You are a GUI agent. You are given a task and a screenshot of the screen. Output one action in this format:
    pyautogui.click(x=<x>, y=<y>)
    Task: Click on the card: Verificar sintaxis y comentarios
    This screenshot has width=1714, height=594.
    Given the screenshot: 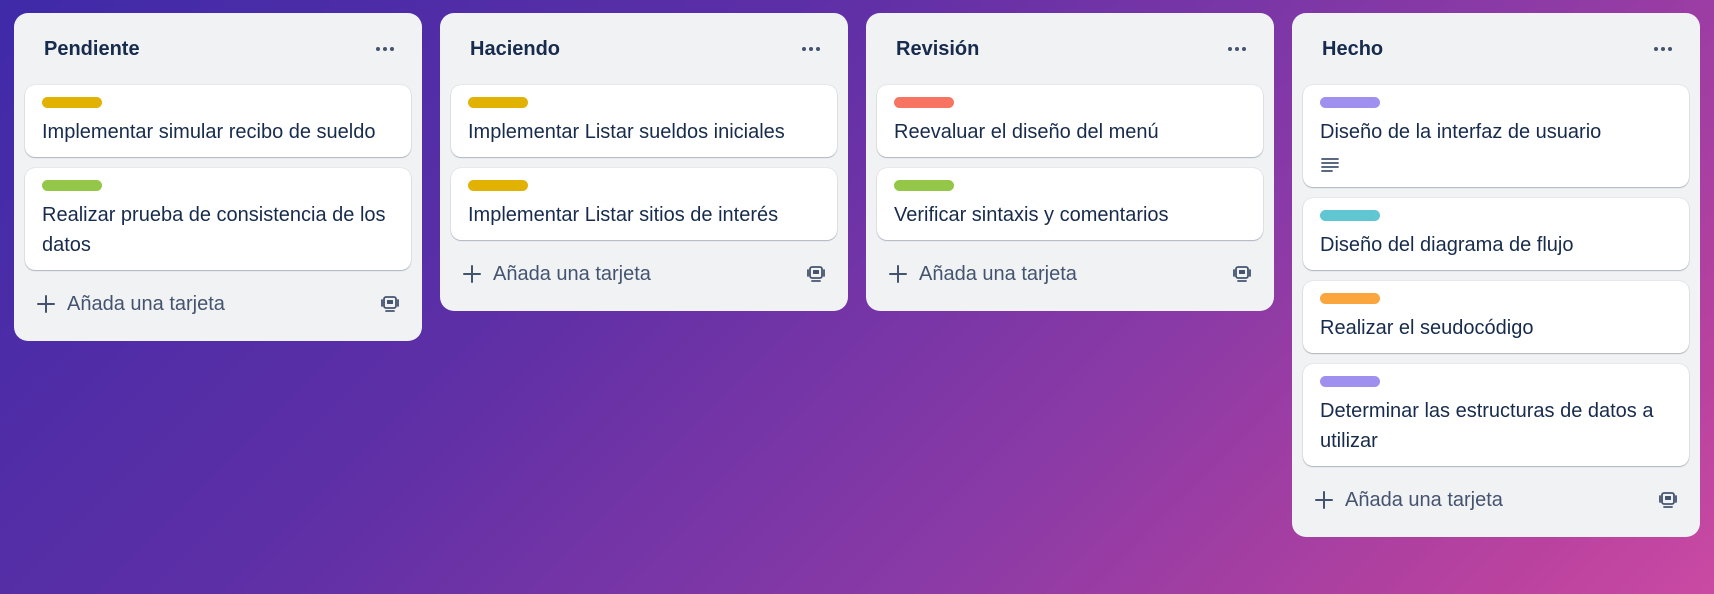 What is the action you would take?
    pyautogui.click(x=1070, y=204)
    